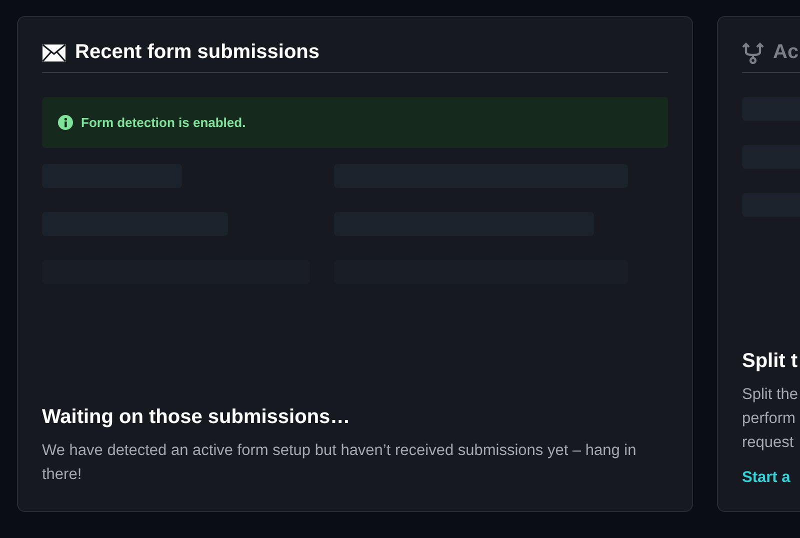 The width and height of the screenshot is (800, 538). Describe the element at coordinates (771, 395) in the screenshot. I see `description-line: Split the` at that location.